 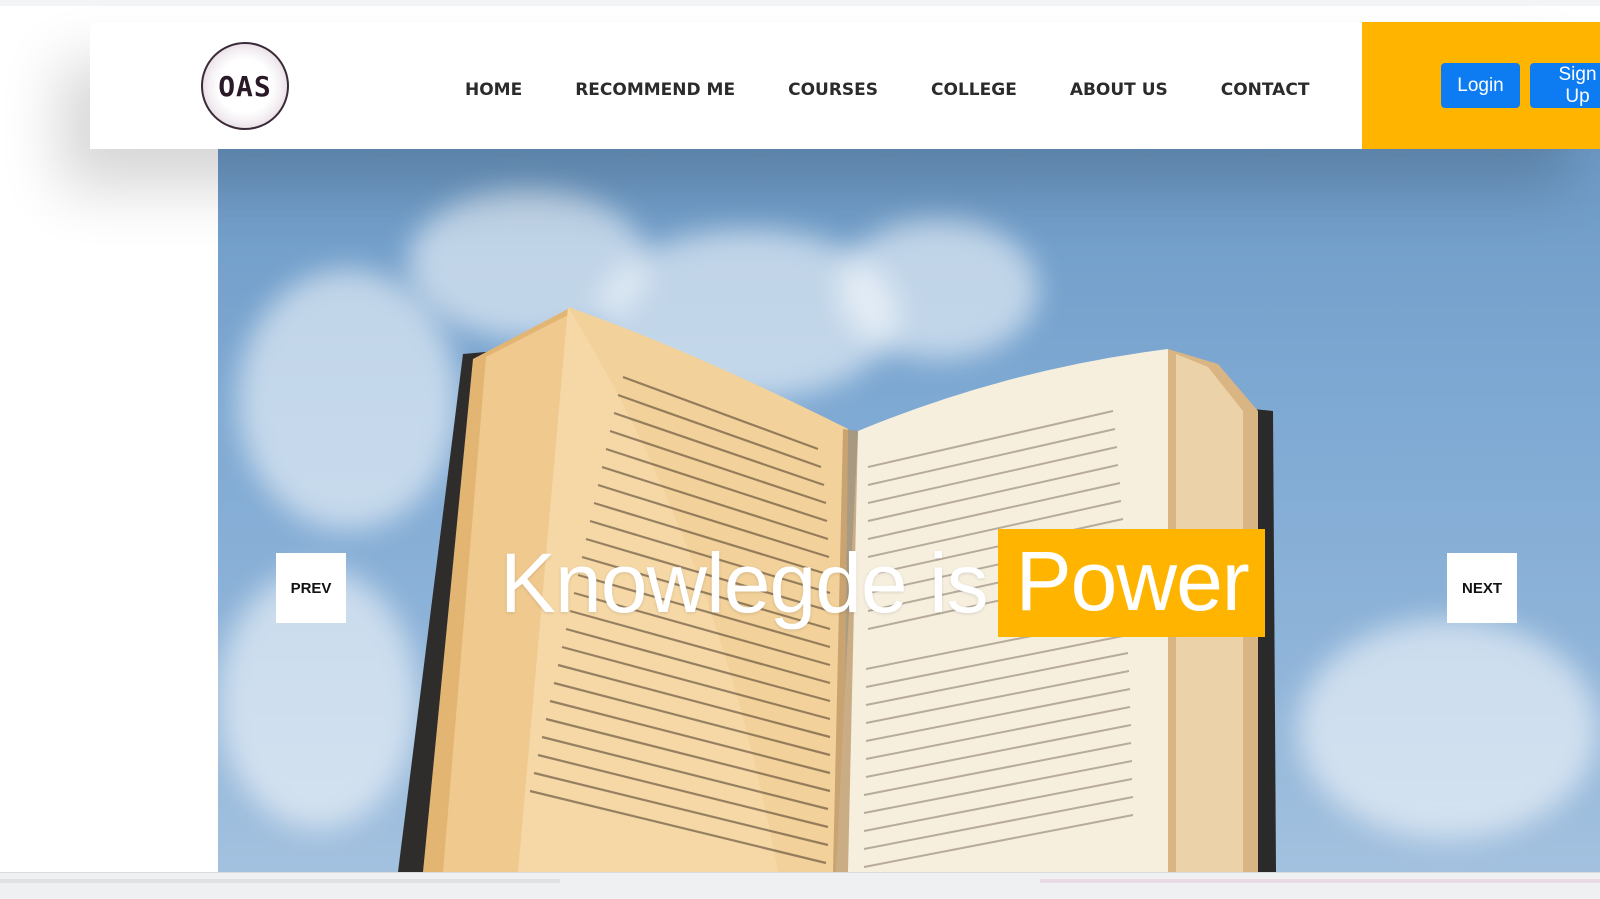 What do you see at coordinates (1265, 90) in the screenshot?
I see `nav-item-contact: CONTACT` at bounding box center [1265, 90].